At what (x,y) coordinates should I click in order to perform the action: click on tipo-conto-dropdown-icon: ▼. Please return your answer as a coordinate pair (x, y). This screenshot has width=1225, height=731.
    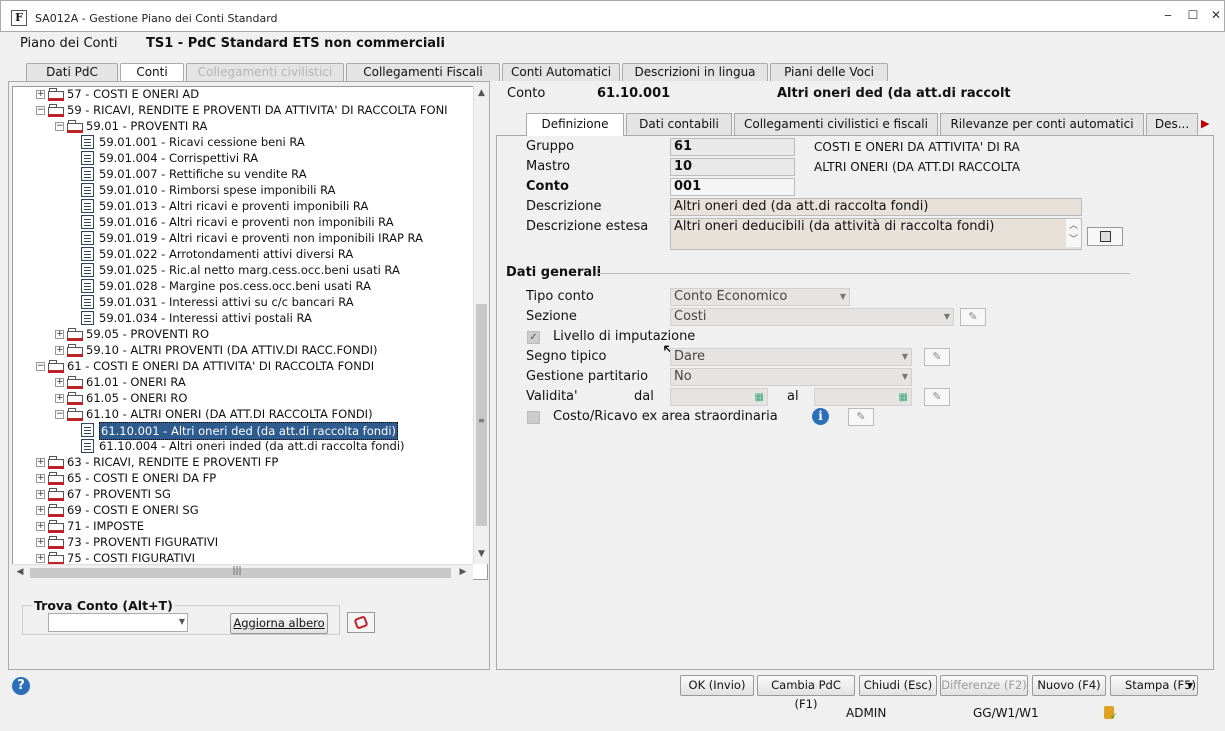
    Looking at the image, I should click on (843, 297).